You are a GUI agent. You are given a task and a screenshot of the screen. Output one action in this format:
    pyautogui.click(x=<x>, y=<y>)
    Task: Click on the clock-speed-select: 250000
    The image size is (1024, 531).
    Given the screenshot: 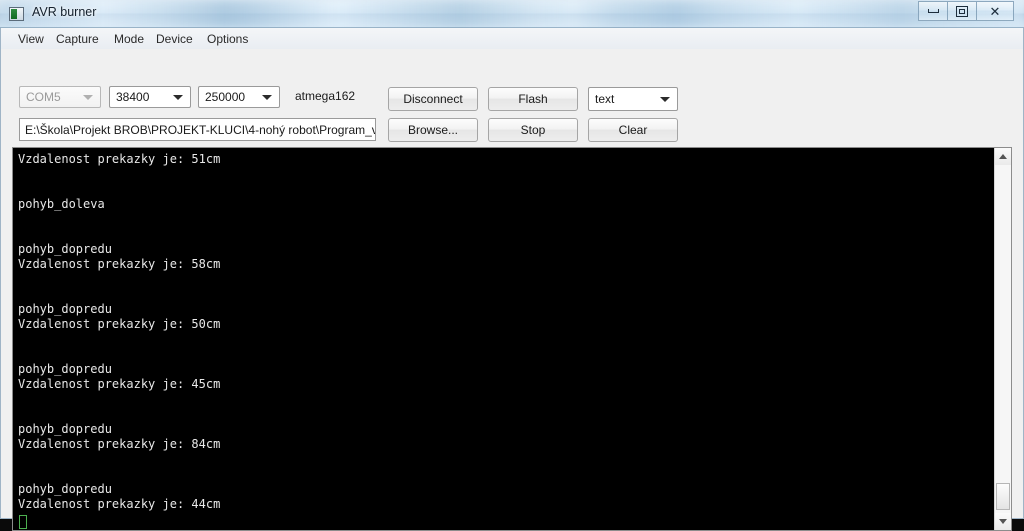 What is the action you would take?
    pyautogui.click(x=239, y=97)
    